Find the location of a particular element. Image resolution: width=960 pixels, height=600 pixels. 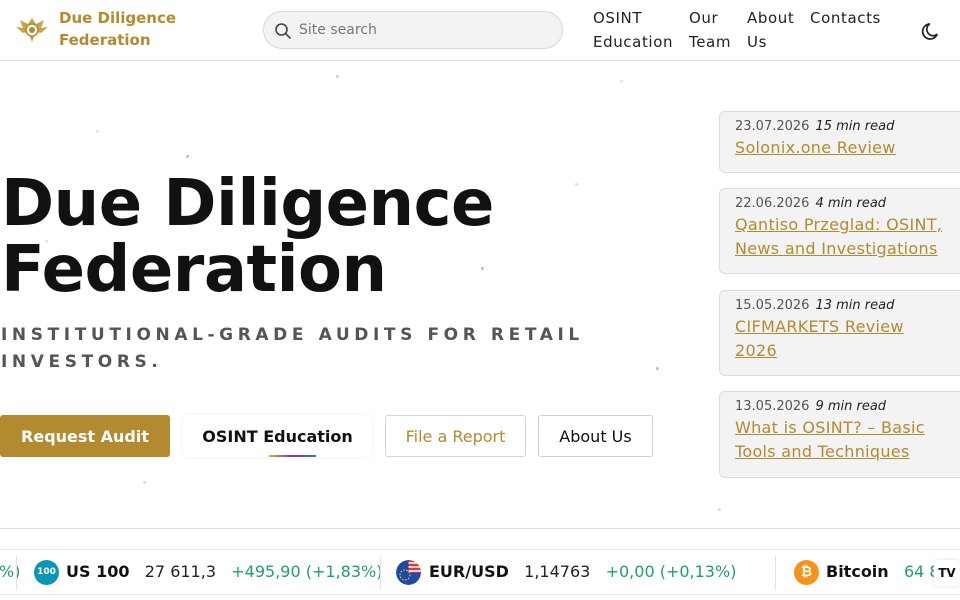

ticker-price: 1,14763 is located at coordinates (557, 571).